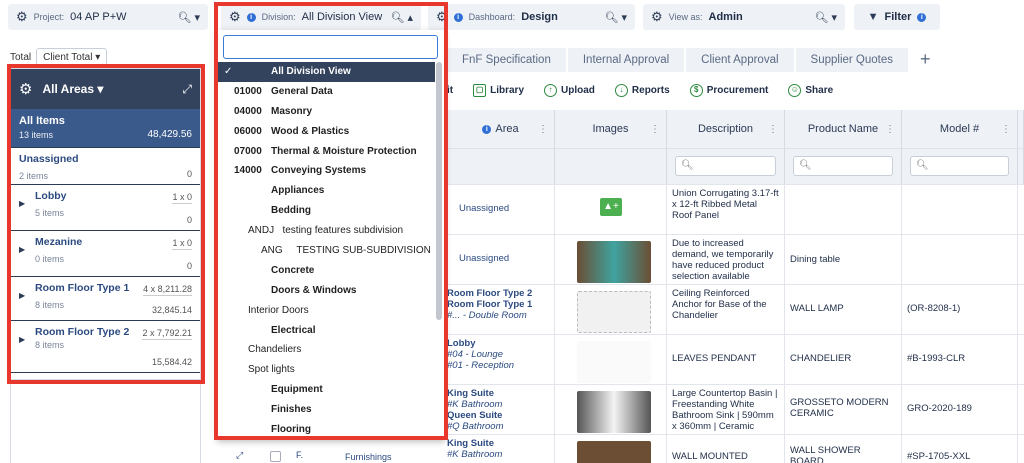  I want to click on image-cell: ▲+, so click(611, 209).